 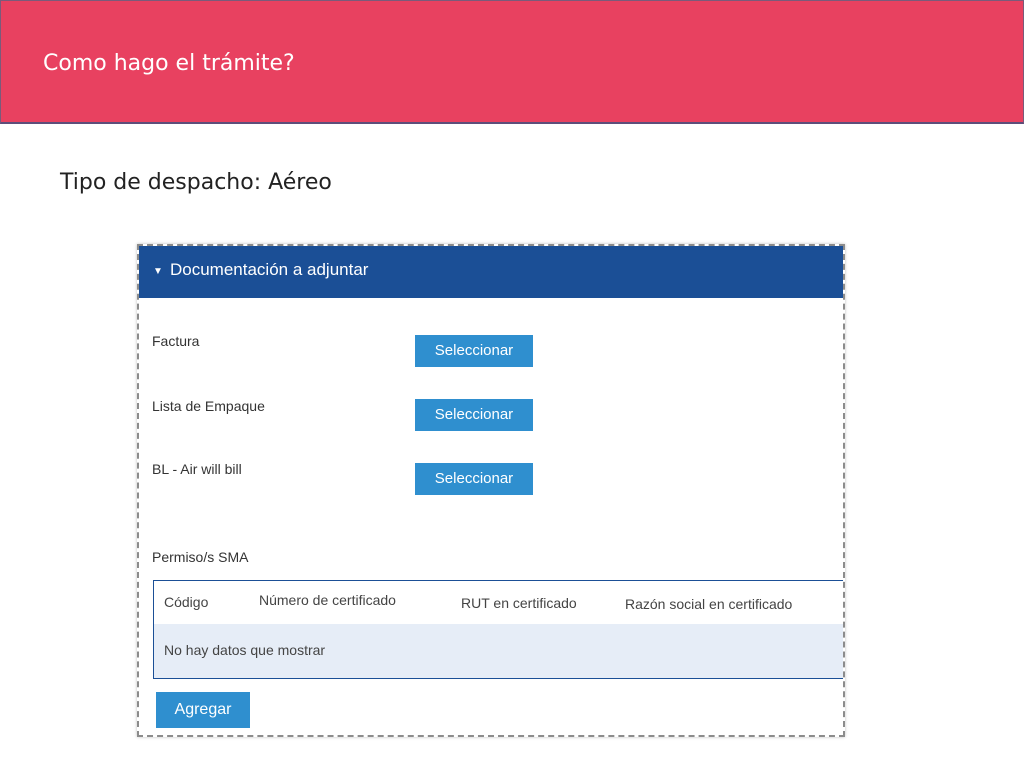 What do you see at coordinates (208, 406) in the screenshot?
I see `document-label-lista-empaque: Lista de Empaque` at bounding box center [208, 406].